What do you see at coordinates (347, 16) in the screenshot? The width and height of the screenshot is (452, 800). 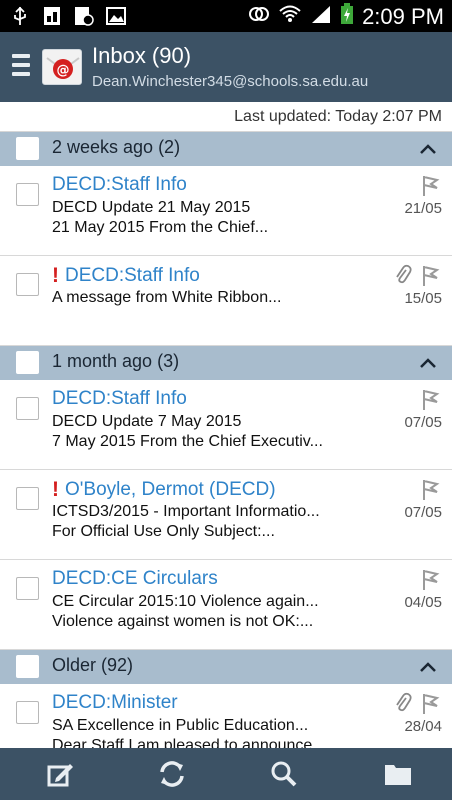 I see `battery-charging-icon` at bounding box center [347, 16].